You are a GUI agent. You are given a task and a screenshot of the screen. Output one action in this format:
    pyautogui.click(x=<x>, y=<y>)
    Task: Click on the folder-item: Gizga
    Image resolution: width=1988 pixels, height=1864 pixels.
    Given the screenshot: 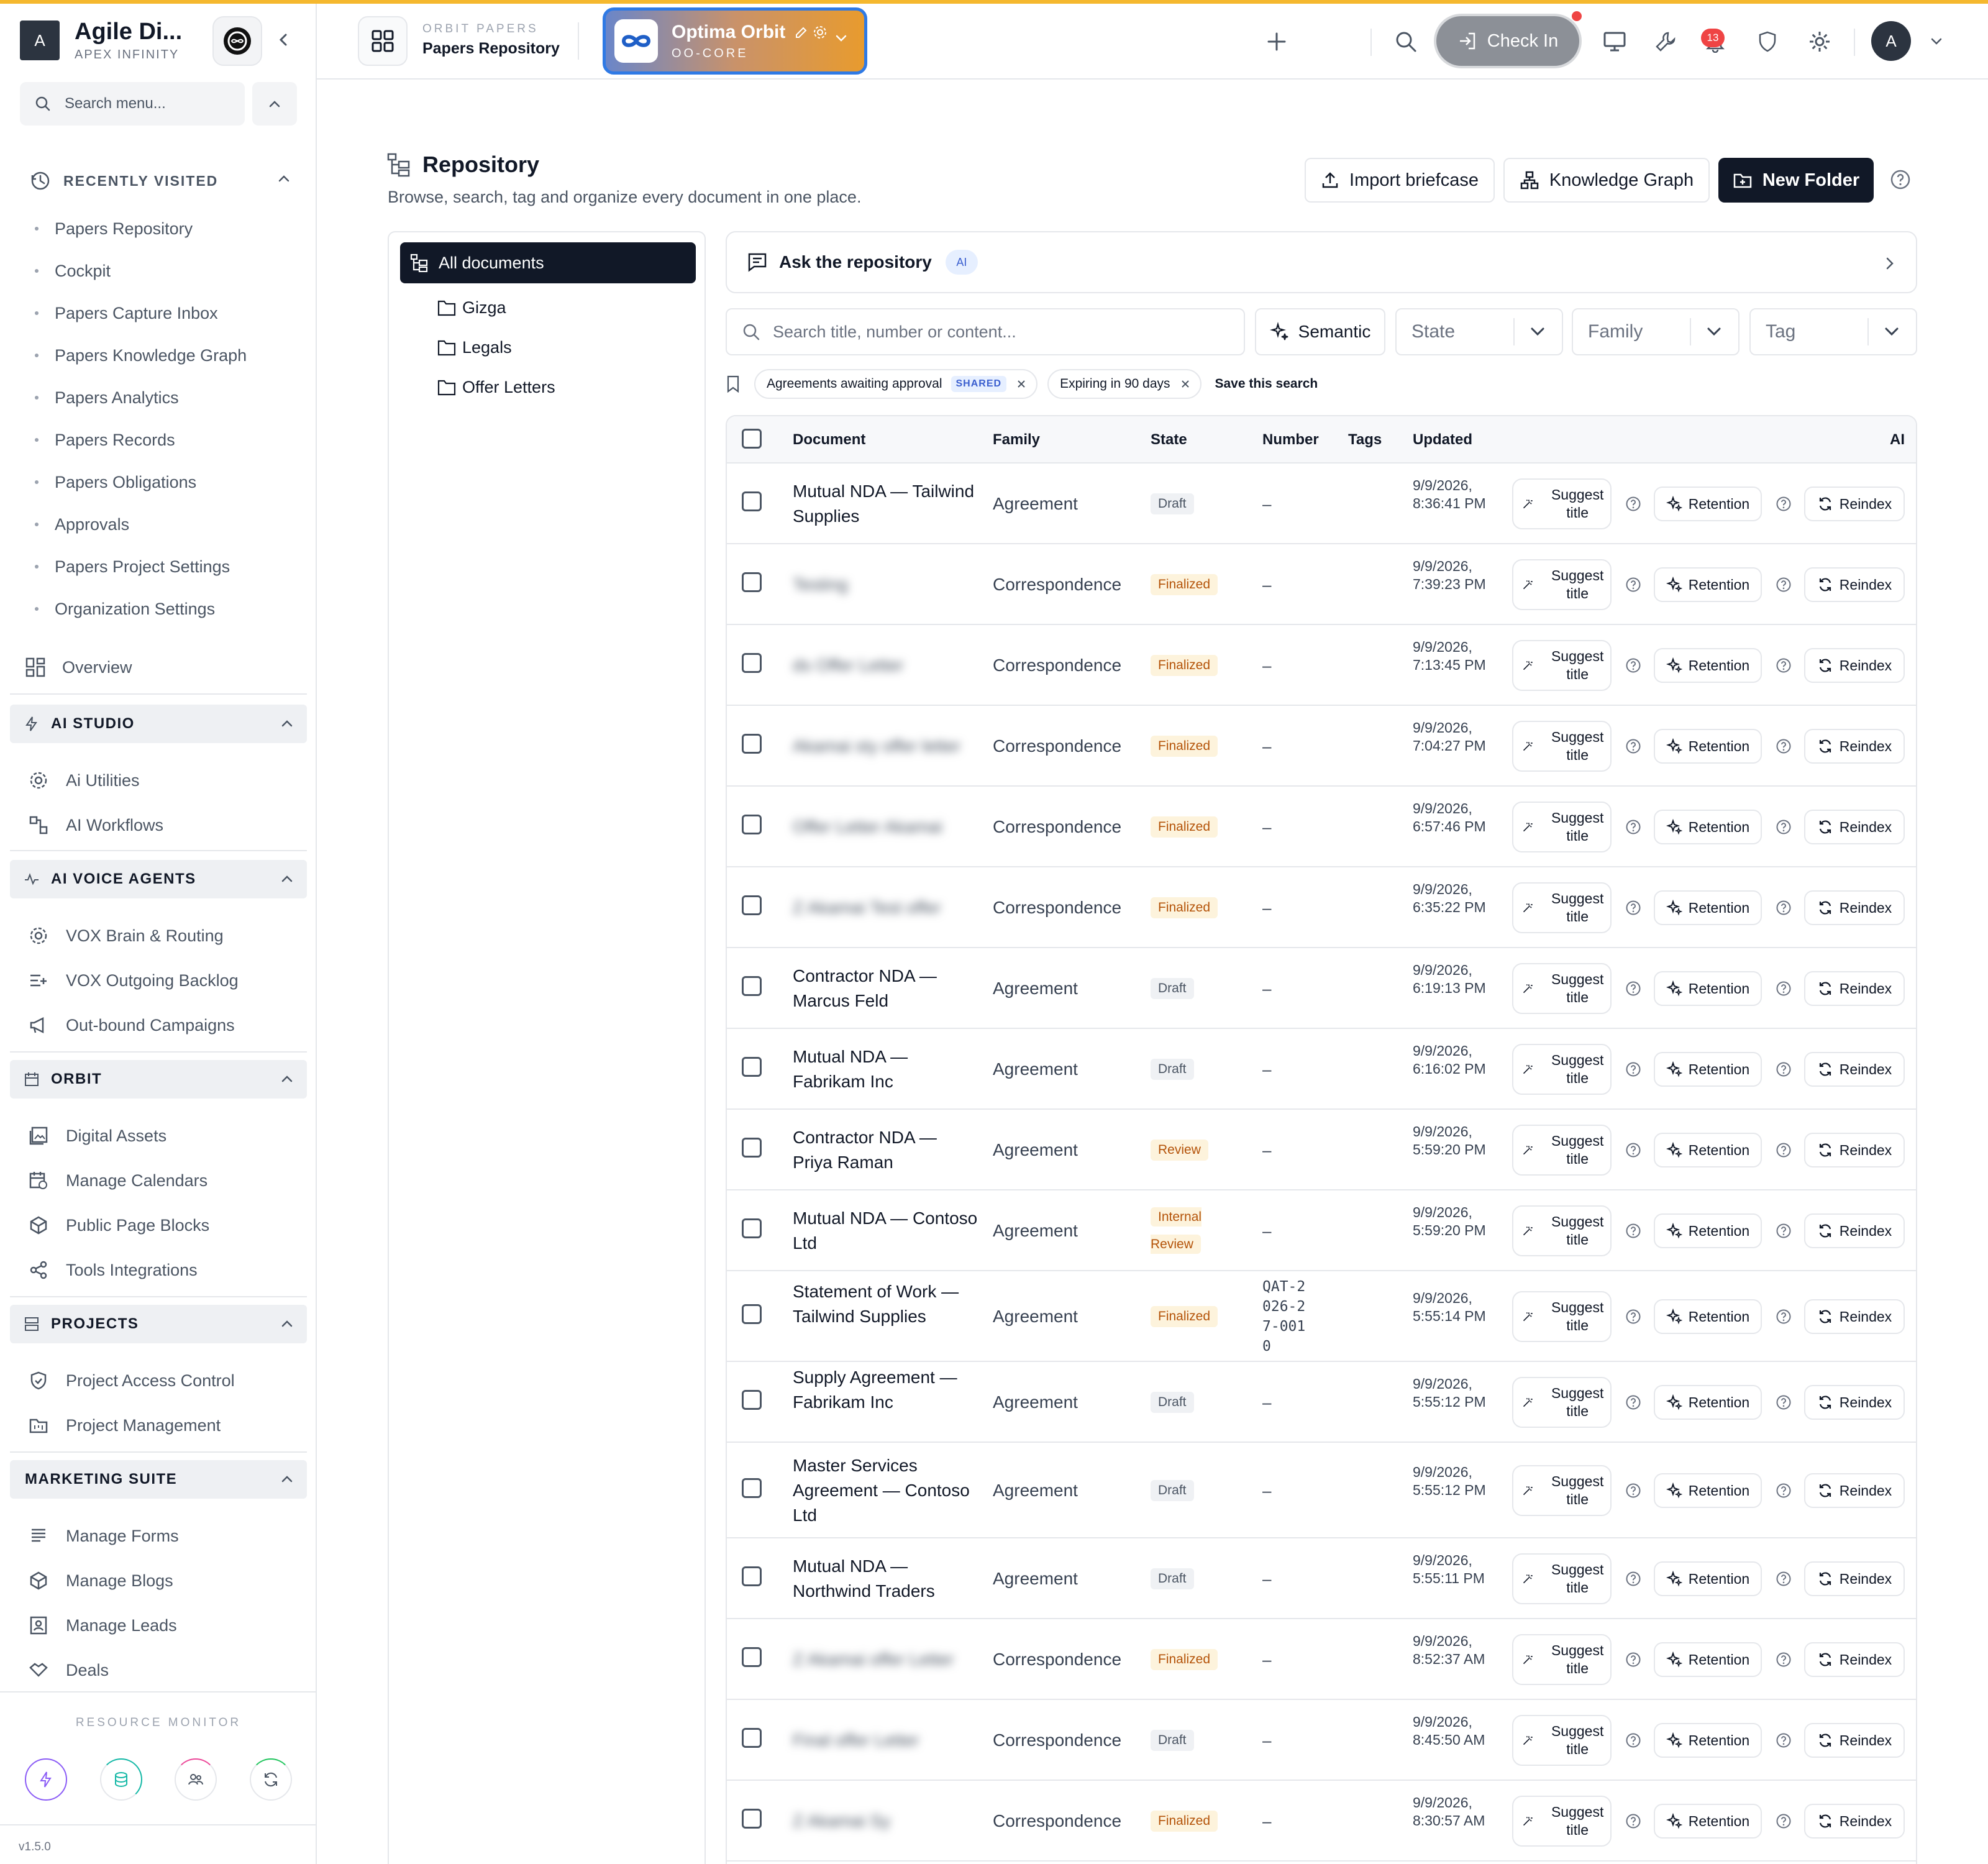 What is the action you would take?
    pyautogui.click(x=471, y=307)
    